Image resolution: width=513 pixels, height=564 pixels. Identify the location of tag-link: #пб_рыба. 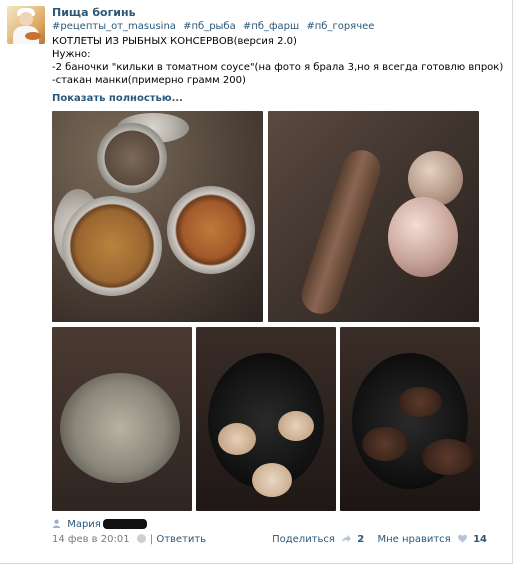
(209, 26).